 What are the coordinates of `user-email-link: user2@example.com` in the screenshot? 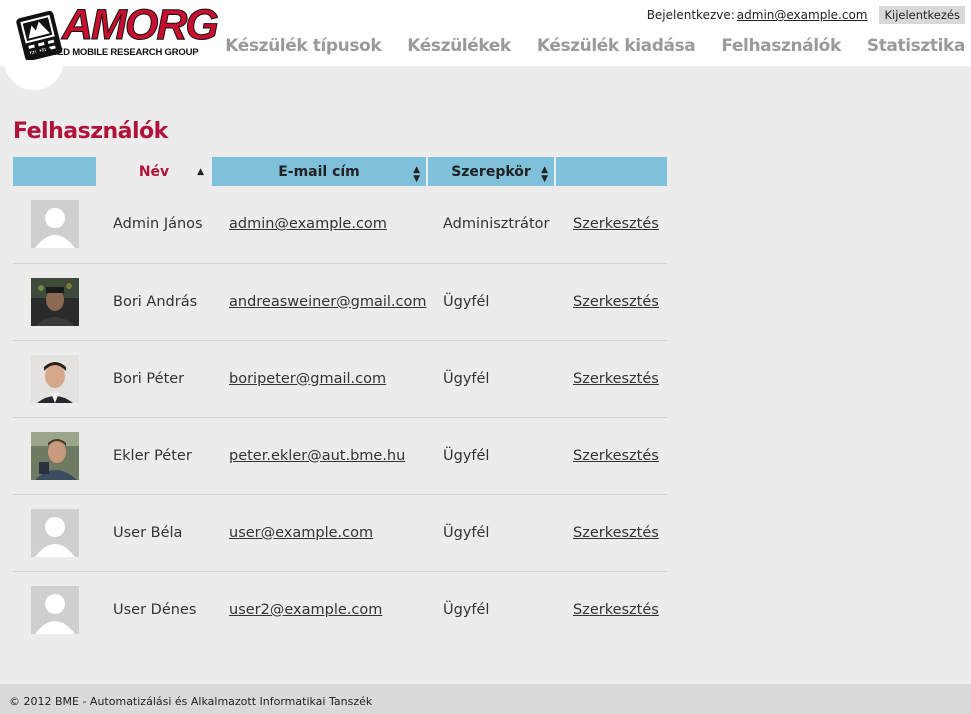 It's located at (305, 610).